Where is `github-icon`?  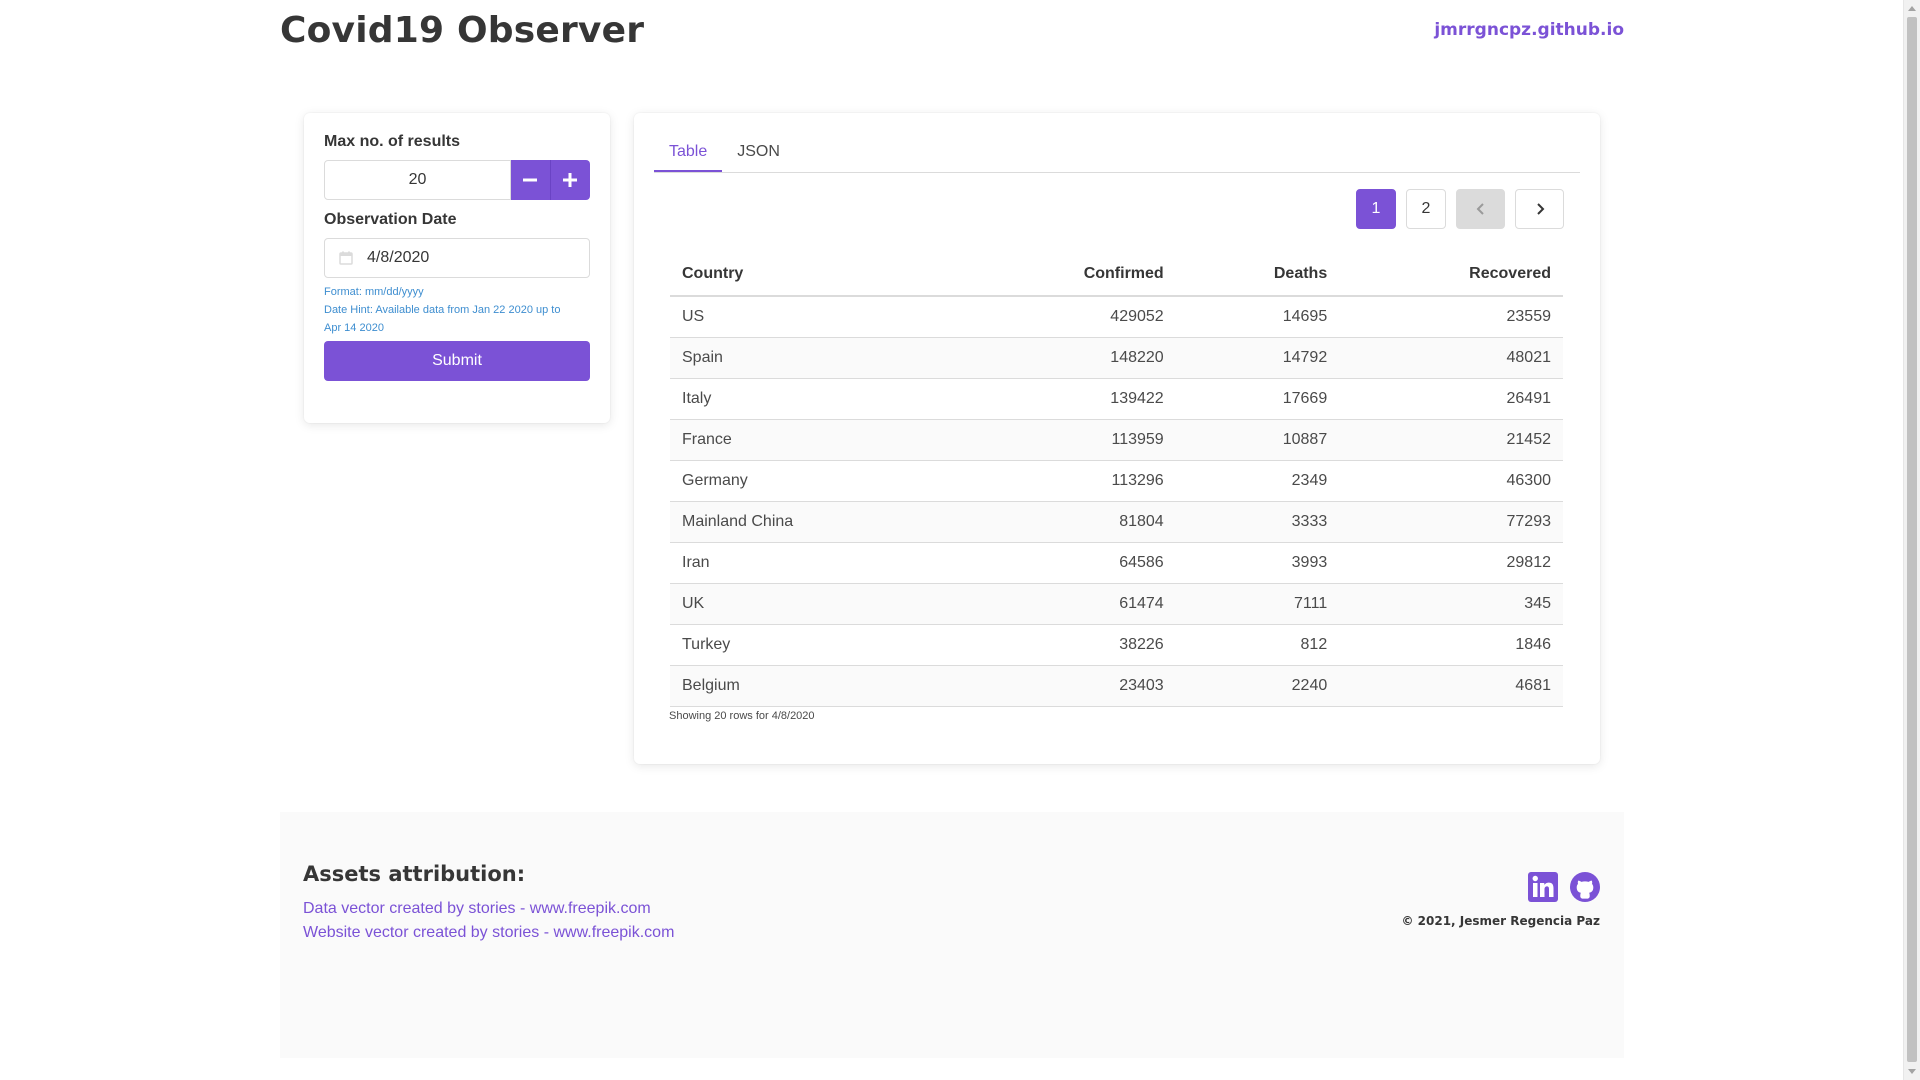
github-icon is located at coordinates (1585, 887).